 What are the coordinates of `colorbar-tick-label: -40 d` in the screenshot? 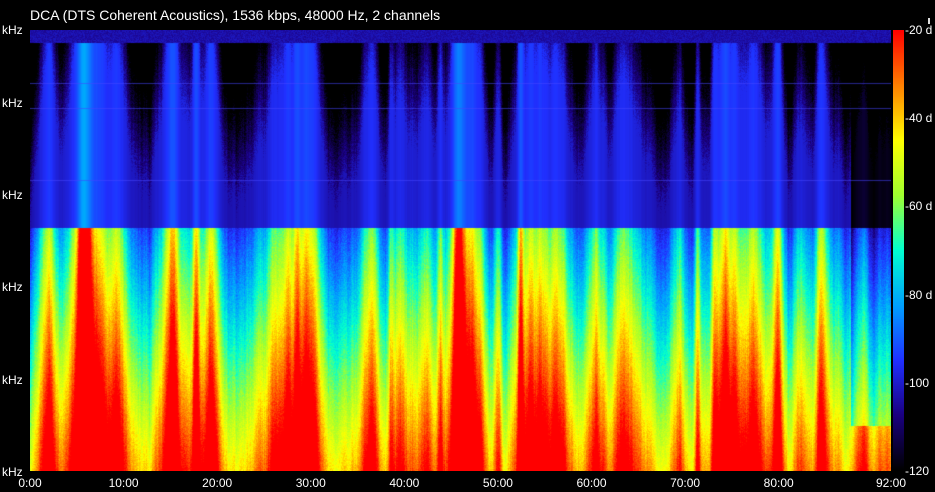 It's located at (919, 118).